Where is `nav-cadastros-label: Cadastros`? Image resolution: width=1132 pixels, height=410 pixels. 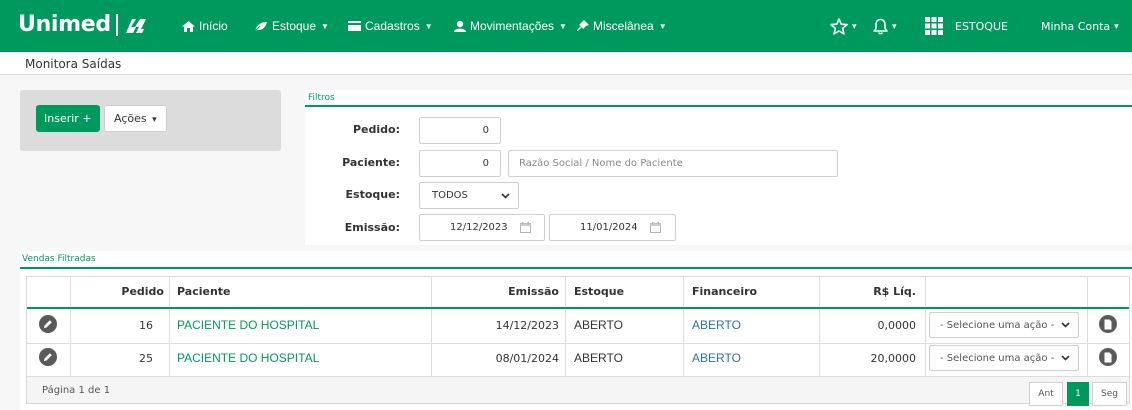
nav-cadastros-label: Cadastros is located at coordinates (392, 26).